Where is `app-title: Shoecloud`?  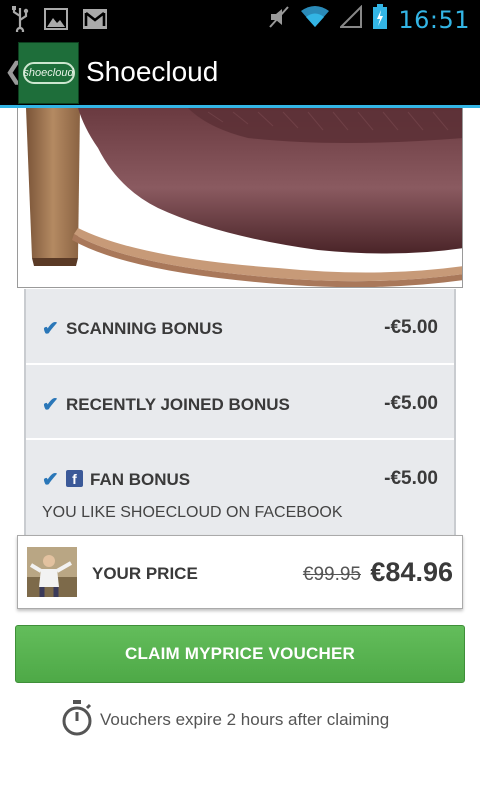
app-title: Shoecloud is located at coordinates (152, 71).